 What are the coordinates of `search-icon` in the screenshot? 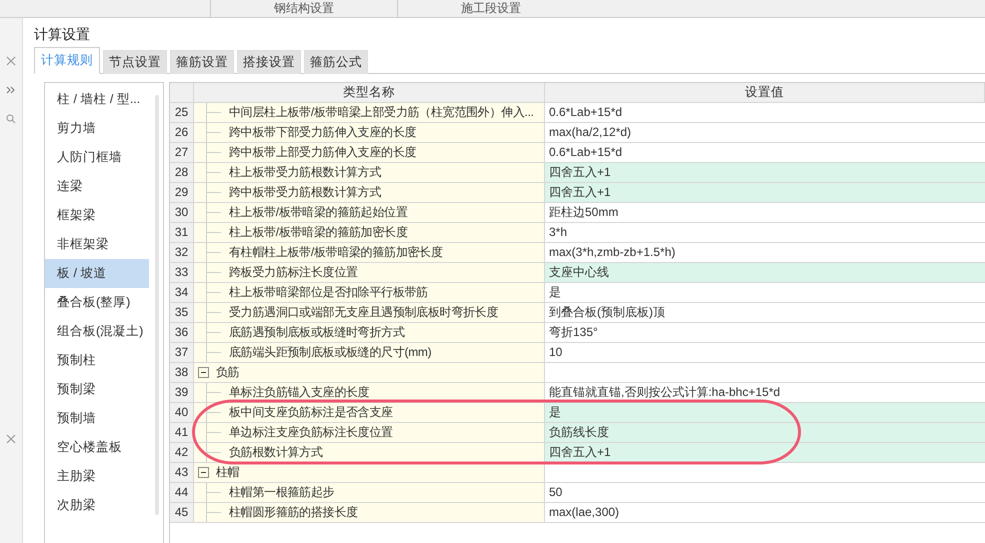 It's located at (11, 119).